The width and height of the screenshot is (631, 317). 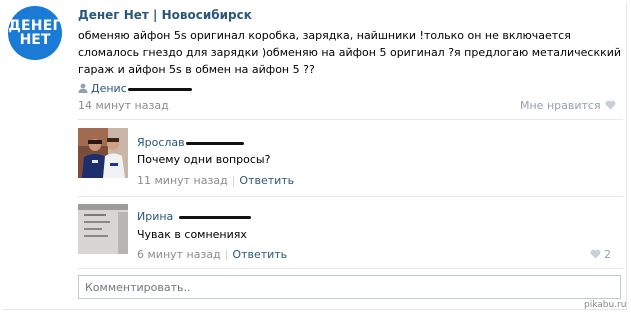 I want to click on group-logo: ДЕНЕГ НЕТ, so click(x=35, y=33).